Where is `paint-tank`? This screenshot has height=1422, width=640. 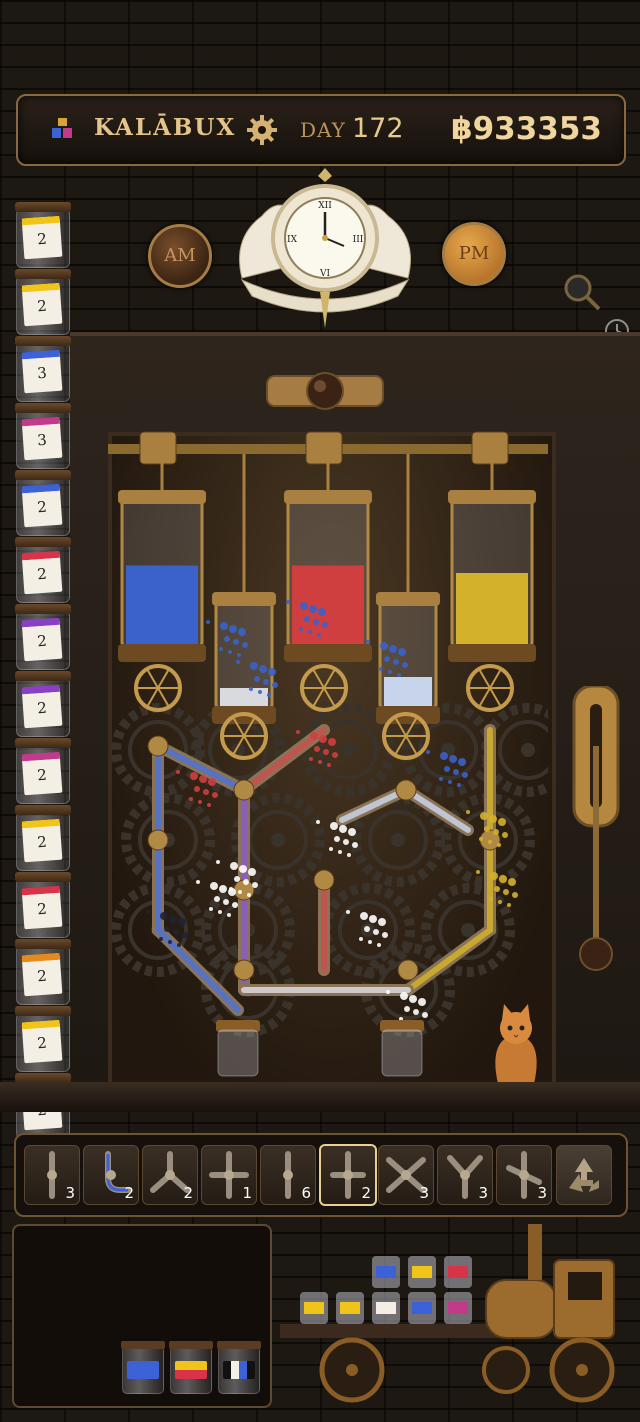
paint-tank is located at coordinates (492, 558).